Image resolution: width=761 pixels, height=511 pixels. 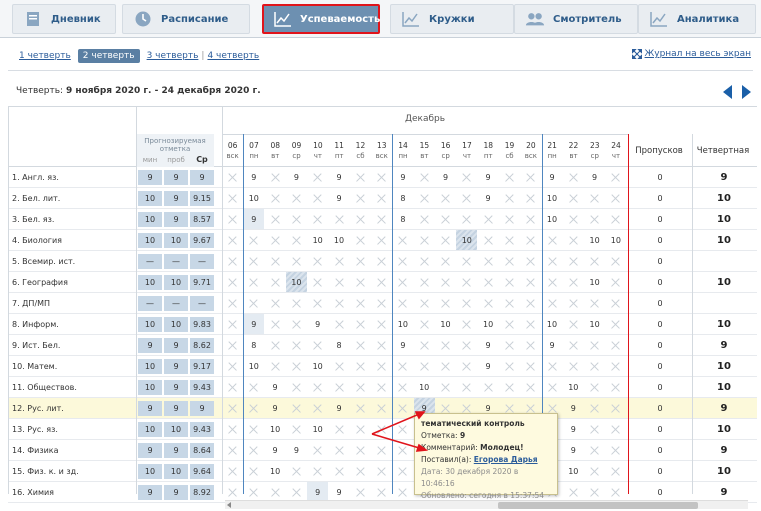 What do you see at coordinates (486, 504) in the screenshot?
I see `horizontal-scrollbar` at bounding box center [486, 504].